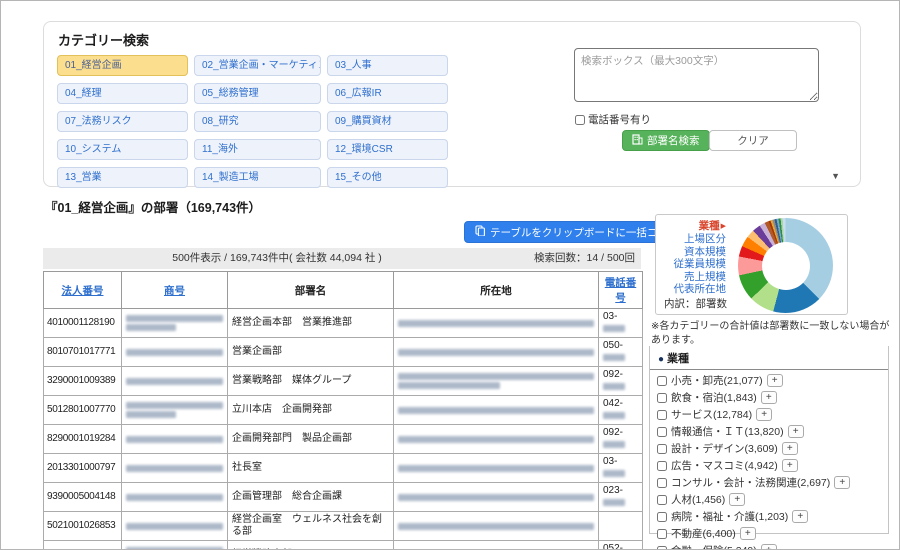 The width and height of the screenshot is (900, 550). What do you see at coordinates (769, 431) in the screenshot?
I see `industry-item: 情報通信・ＩＴ(13,820) +` at bounding box center [769, 431].